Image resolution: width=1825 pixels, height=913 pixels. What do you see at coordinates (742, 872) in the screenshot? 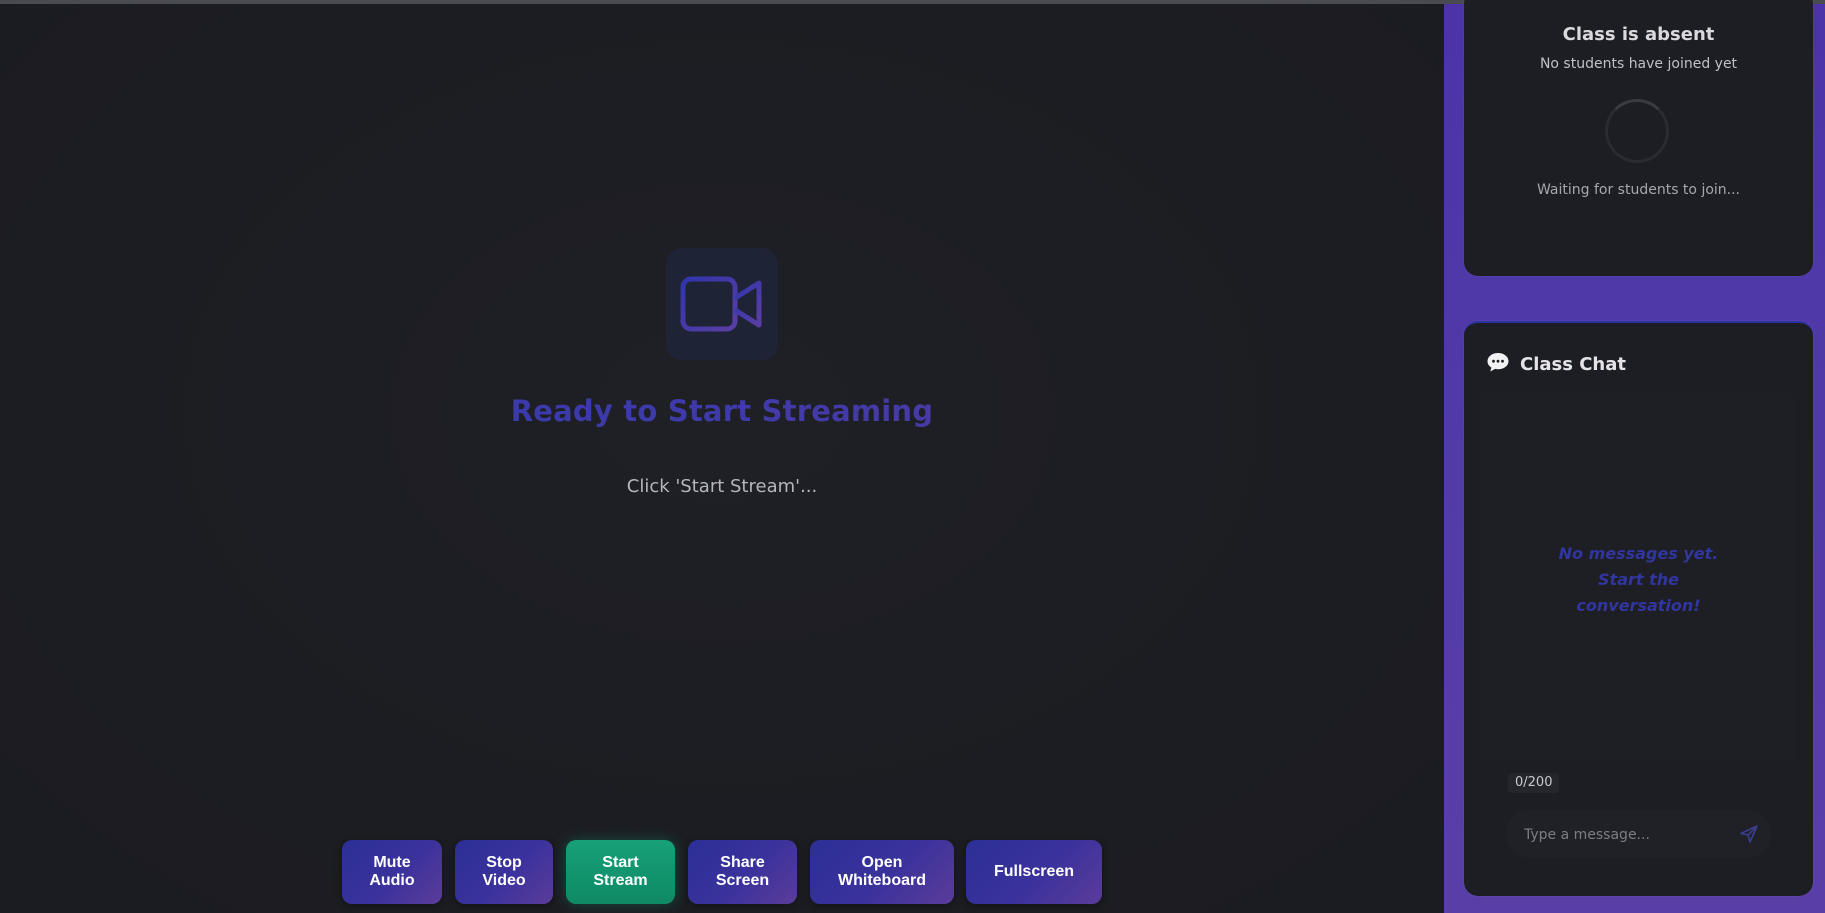
I see `share-screen-button: Share Screen` at bounding box center [742, 872].